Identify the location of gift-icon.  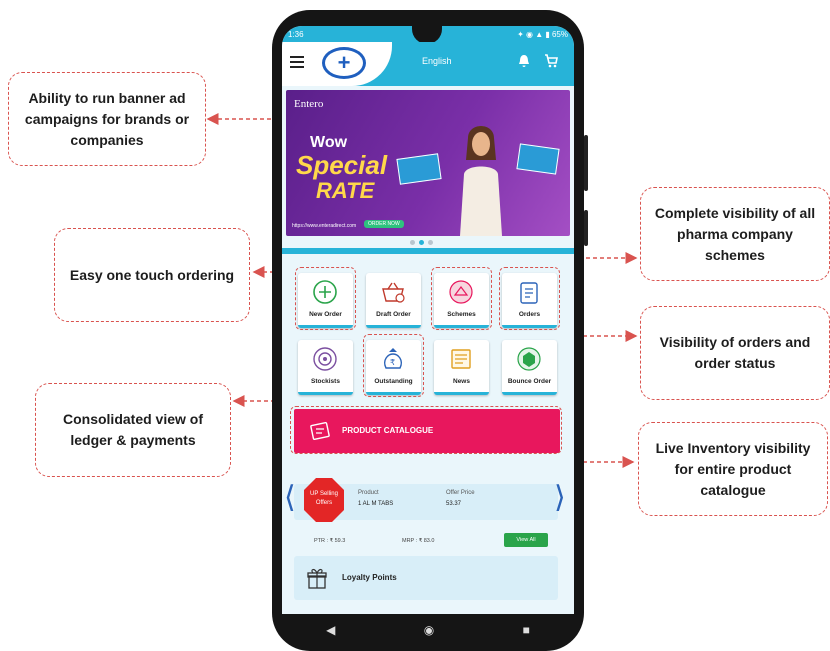
(317, 578).